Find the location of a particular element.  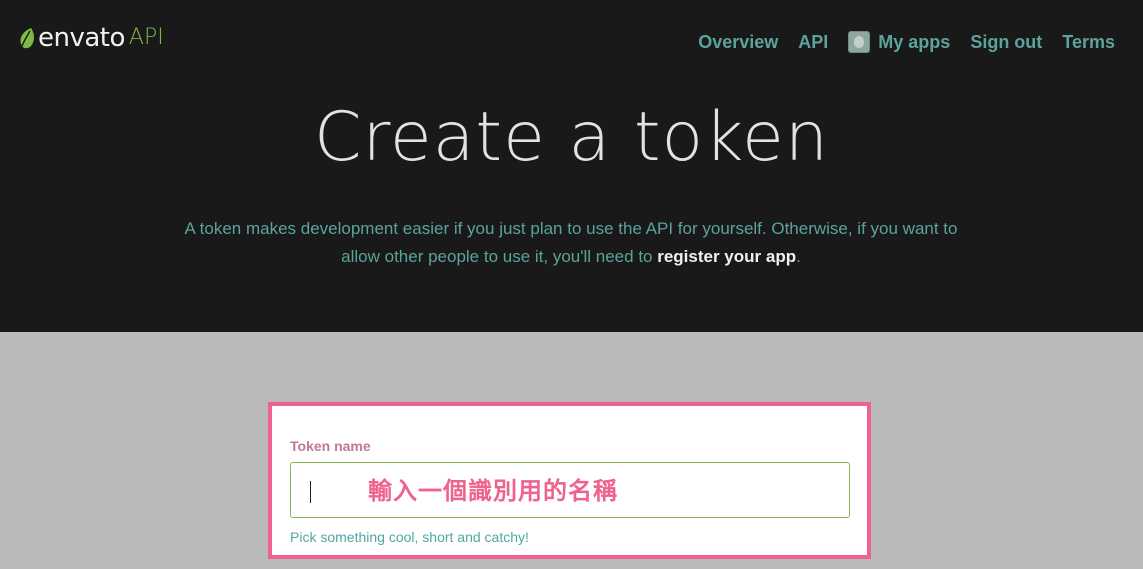

envato-api-logo: envato API is located at coordinates (90, 38).